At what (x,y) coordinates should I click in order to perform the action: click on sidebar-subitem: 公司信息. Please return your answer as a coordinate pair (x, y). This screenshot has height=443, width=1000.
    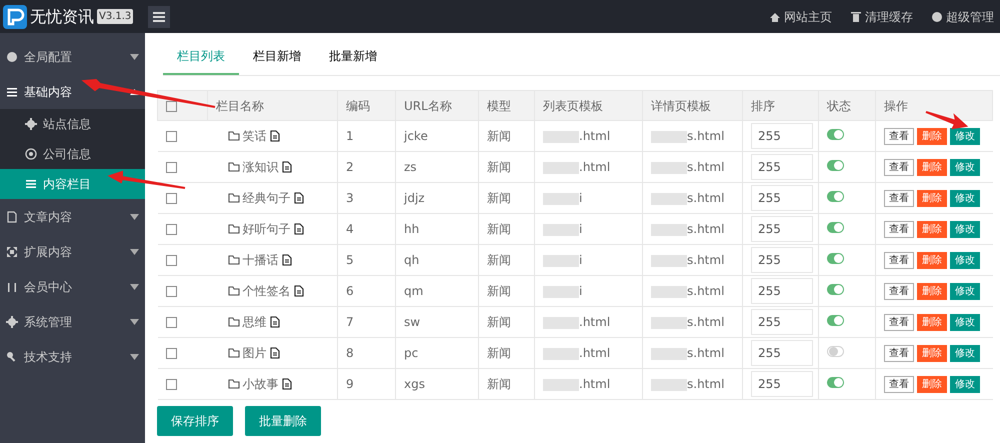
    Looking at the image, I should click on (72, 154).